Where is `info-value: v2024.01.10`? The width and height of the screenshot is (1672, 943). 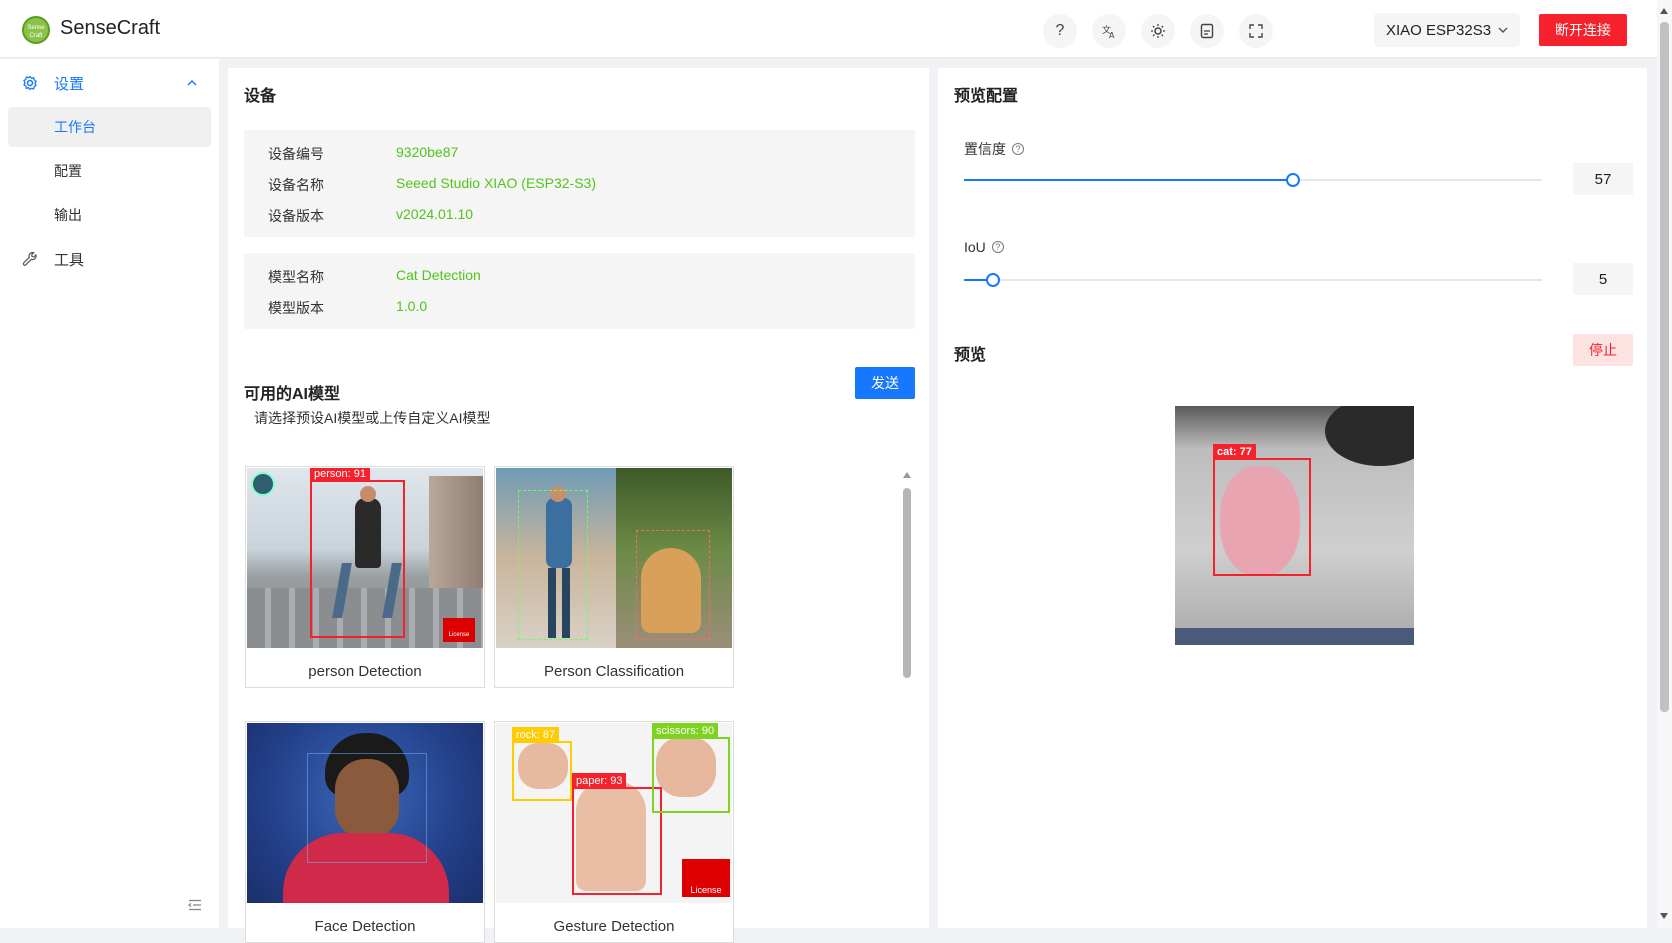 info-value: v2024.01.10 is located at coordinates (435, 214).